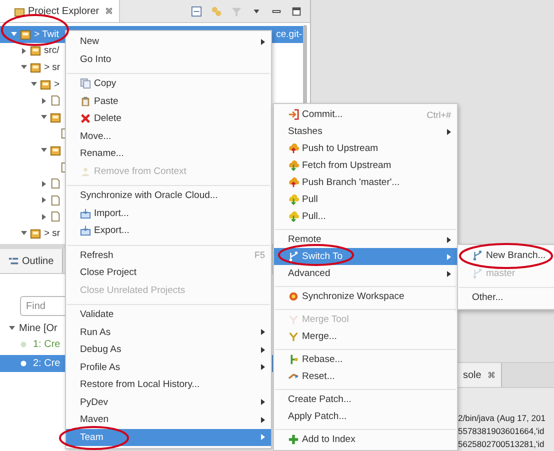 The image size is (554, 451). I want to click on menu-item-label: Profile As, so click(100, 367).